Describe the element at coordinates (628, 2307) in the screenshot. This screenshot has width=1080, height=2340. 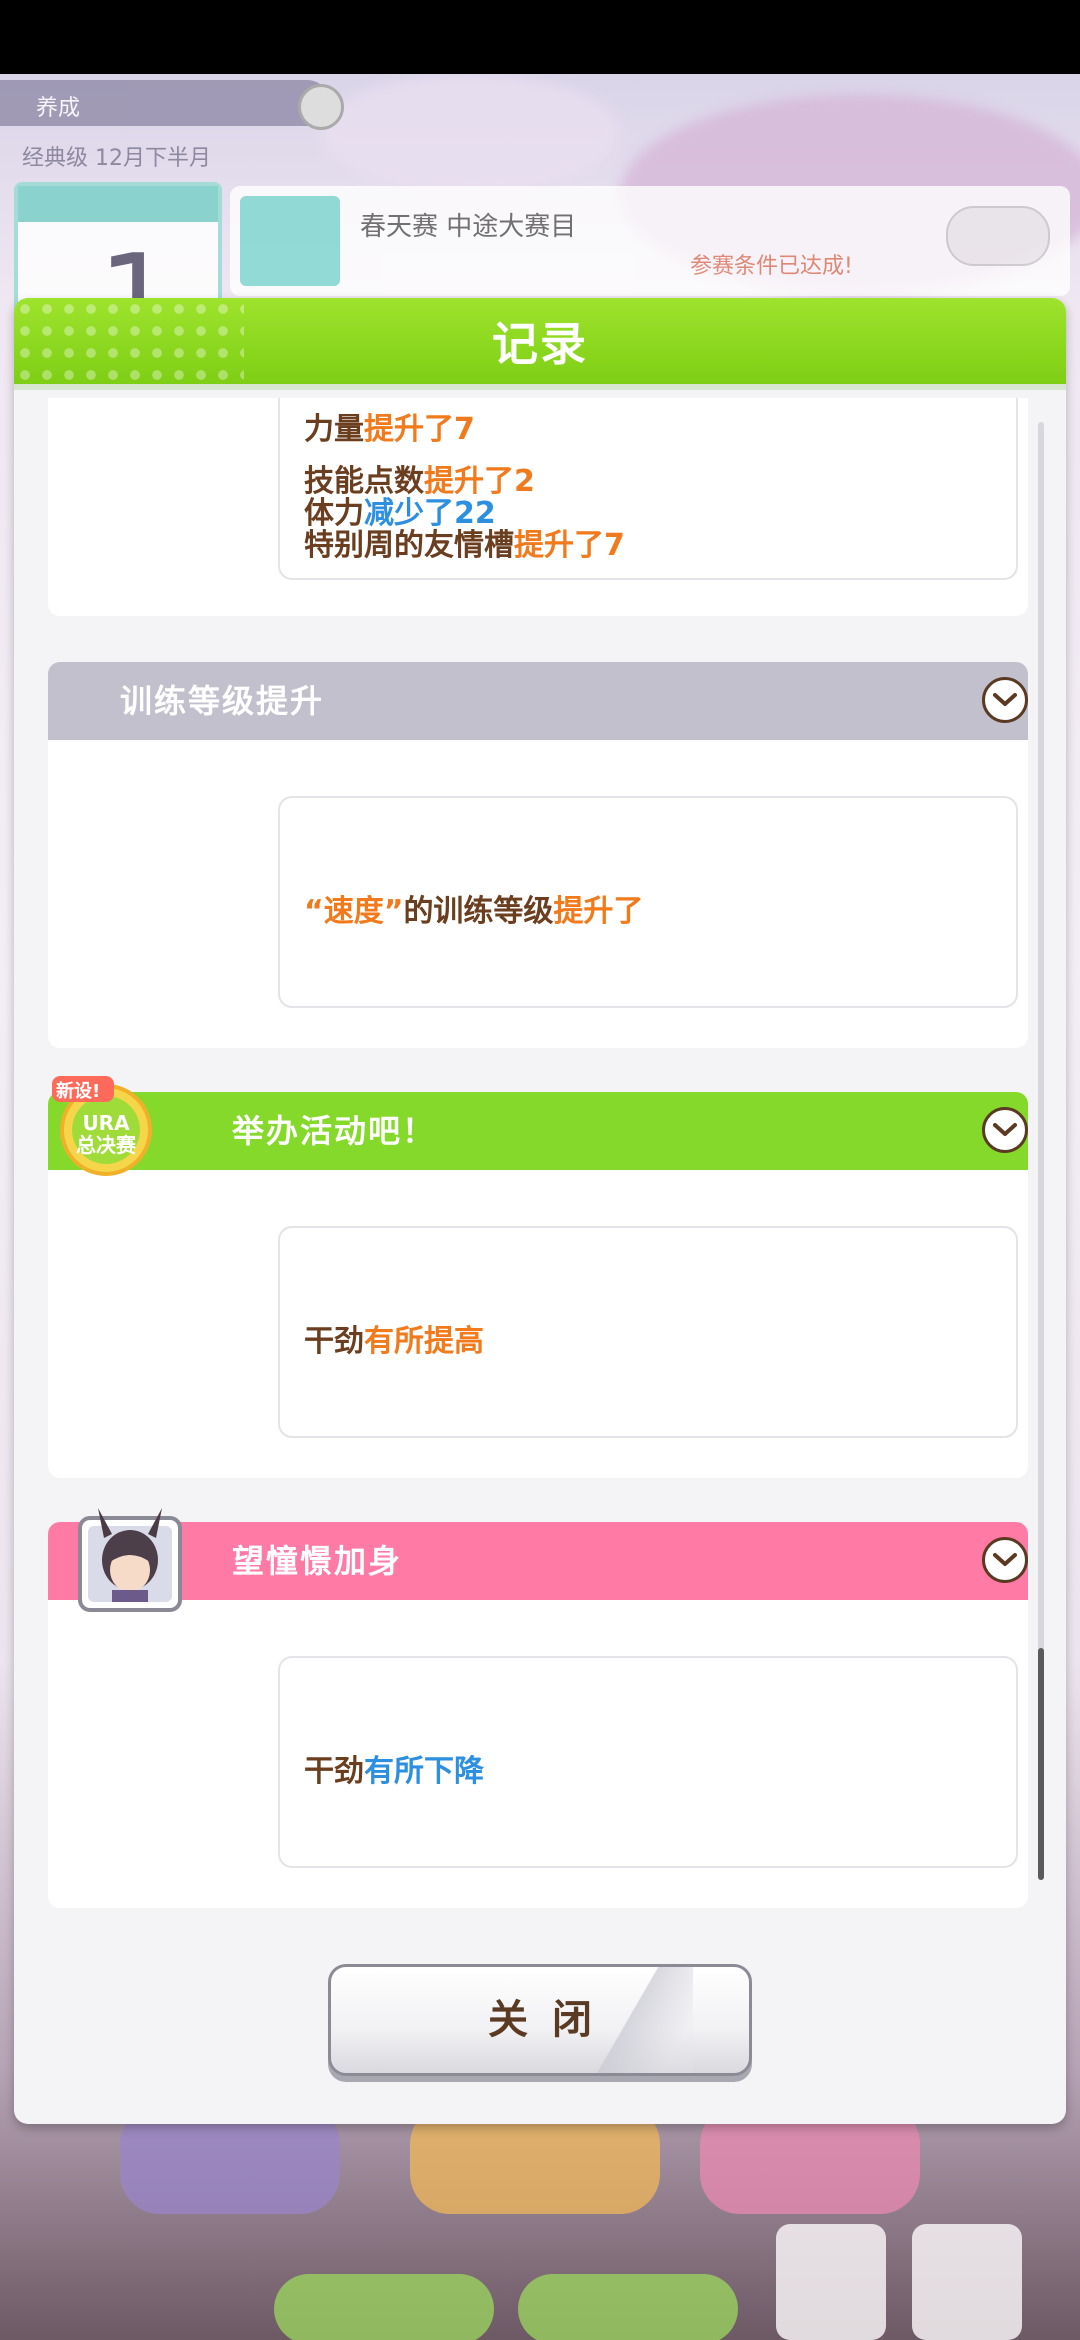
I see `bg-bottom-button-green2` at that location.